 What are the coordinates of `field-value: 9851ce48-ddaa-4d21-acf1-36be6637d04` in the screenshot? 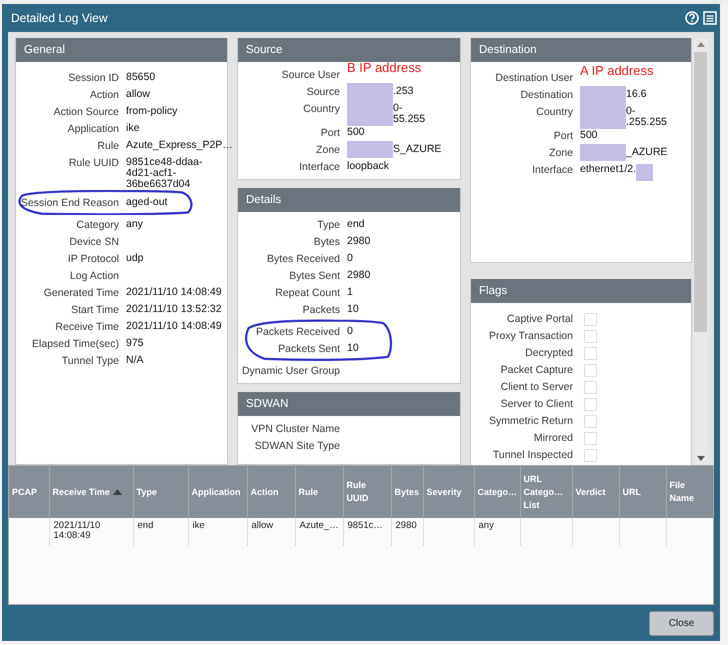 It's located at (165, 173).